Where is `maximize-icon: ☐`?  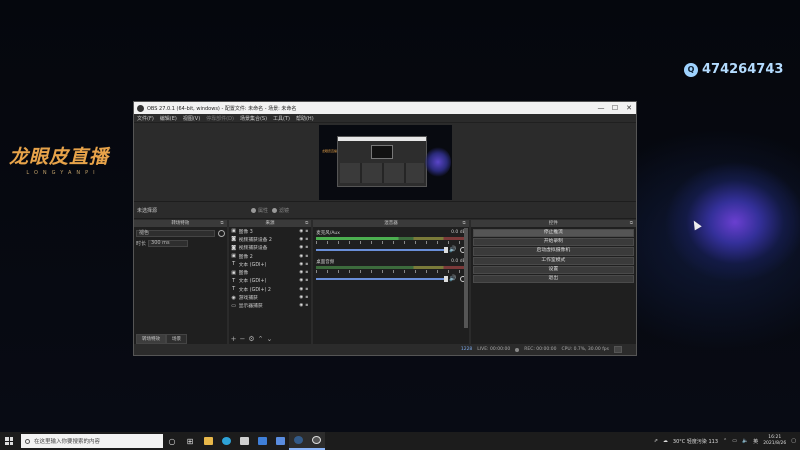 maximize-icon: ☐ is located at coordinates (615, 108).